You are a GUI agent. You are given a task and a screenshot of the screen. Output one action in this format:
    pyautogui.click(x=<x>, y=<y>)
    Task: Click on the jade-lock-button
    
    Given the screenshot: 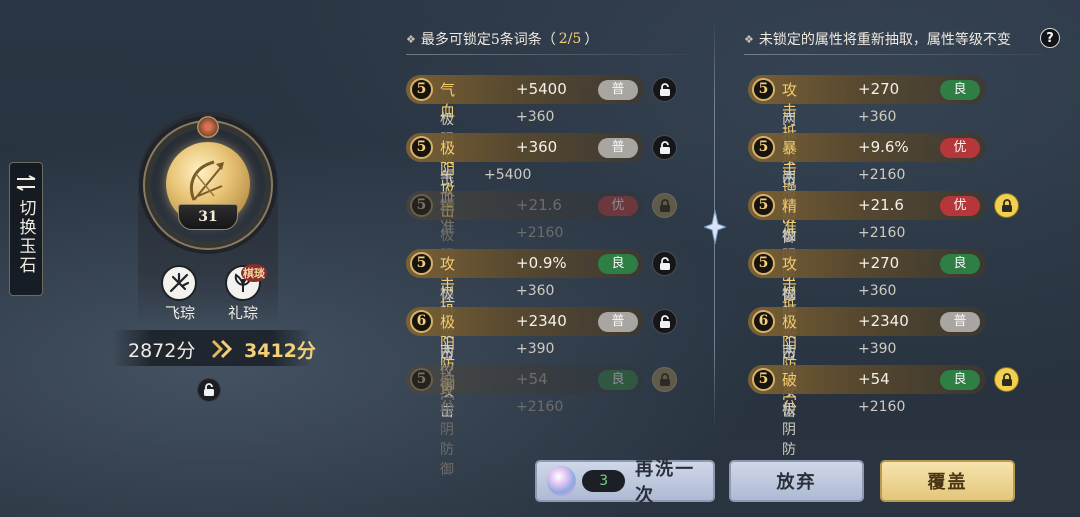 What is the action you would take?
    pyautogui.click(x=209, y=390)
    